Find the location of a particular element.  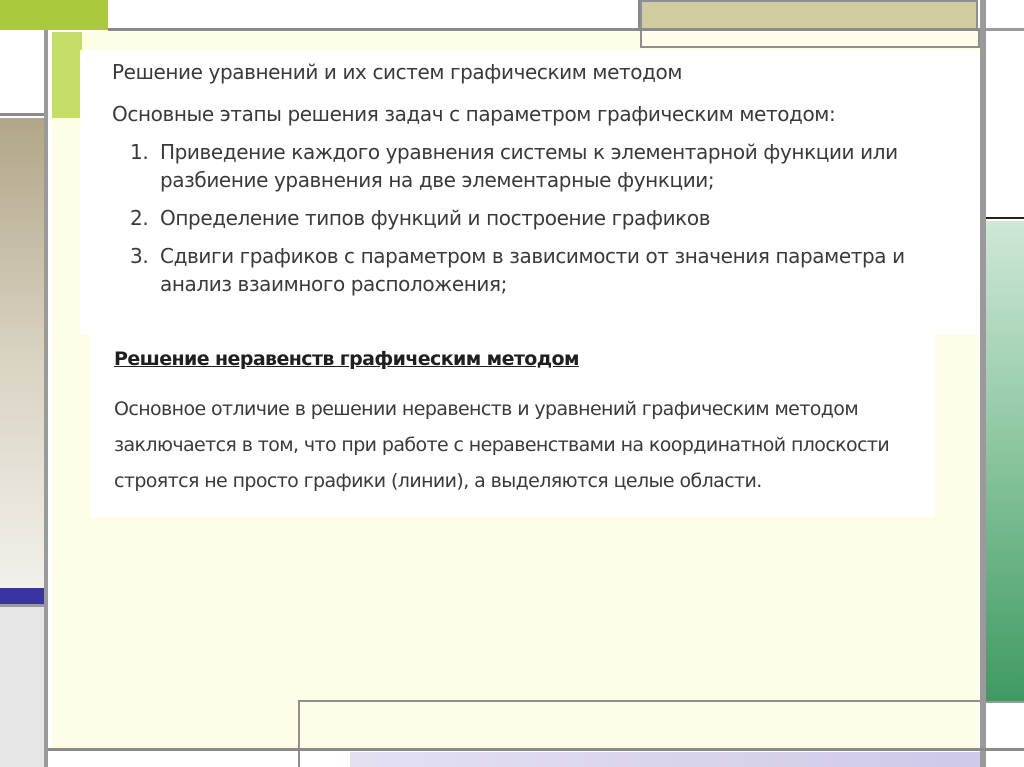

top-green-bar is located at coordinates (54, 15).